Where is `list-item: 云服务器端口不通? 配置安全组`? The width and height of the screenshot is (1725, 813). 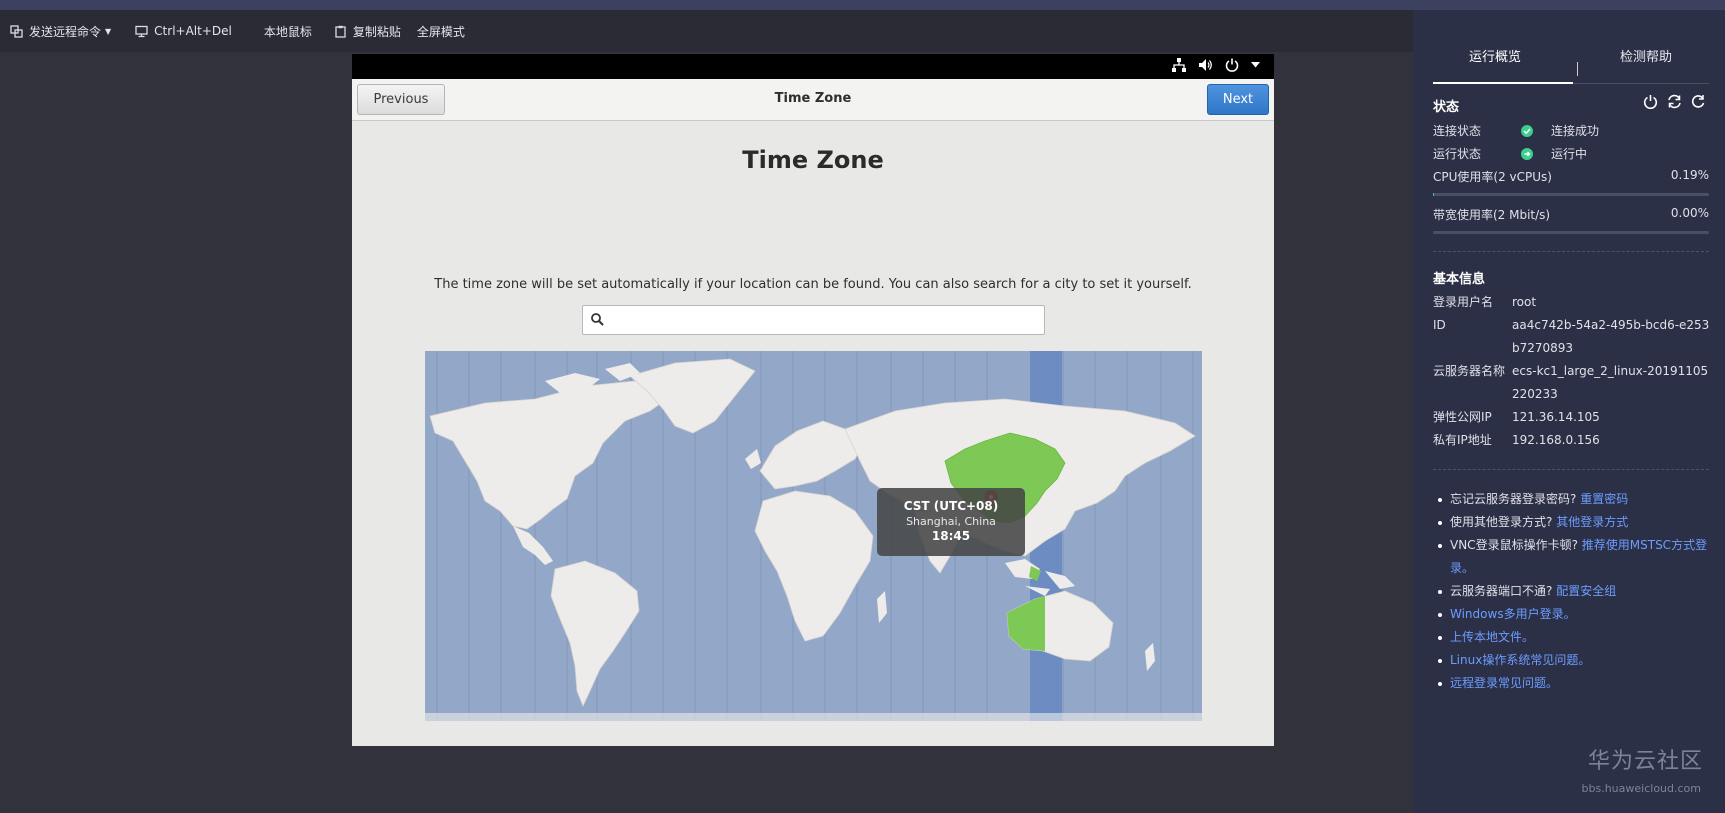 list-item: 云服务器端口不通? 配置安全组 is located at coordinates (1571, 591).